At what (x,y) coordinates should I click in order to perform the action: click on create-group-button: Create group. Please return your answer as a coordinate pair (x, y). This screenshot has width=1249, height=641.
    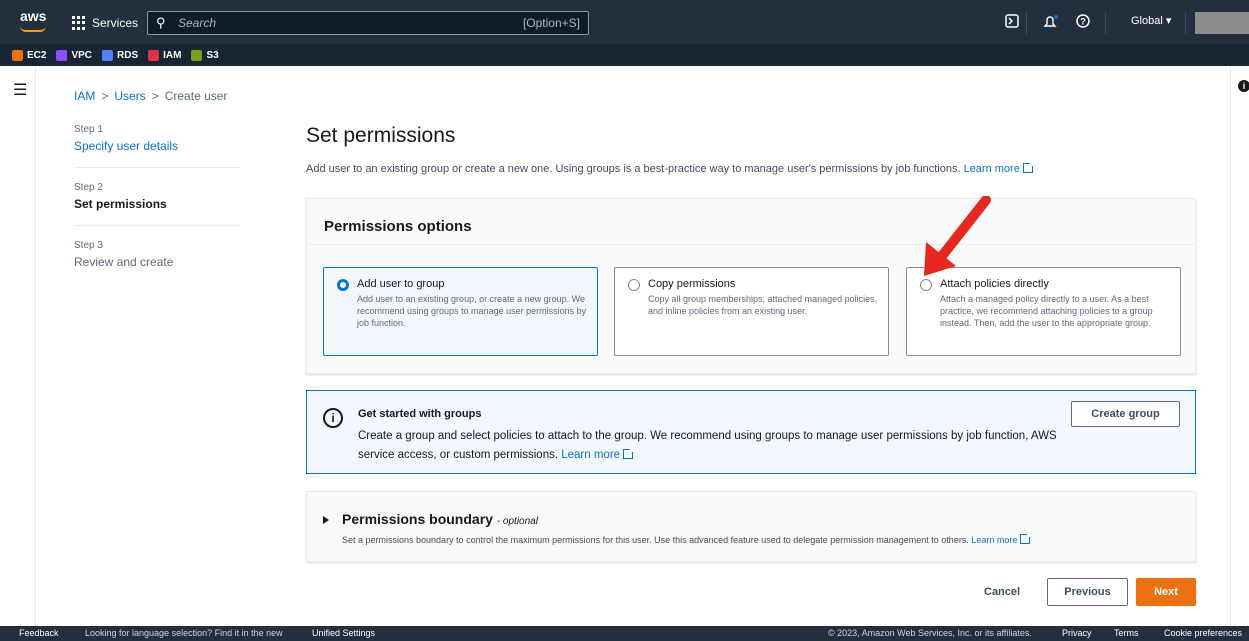
    Looking at the image, I should click on (1125, 414).